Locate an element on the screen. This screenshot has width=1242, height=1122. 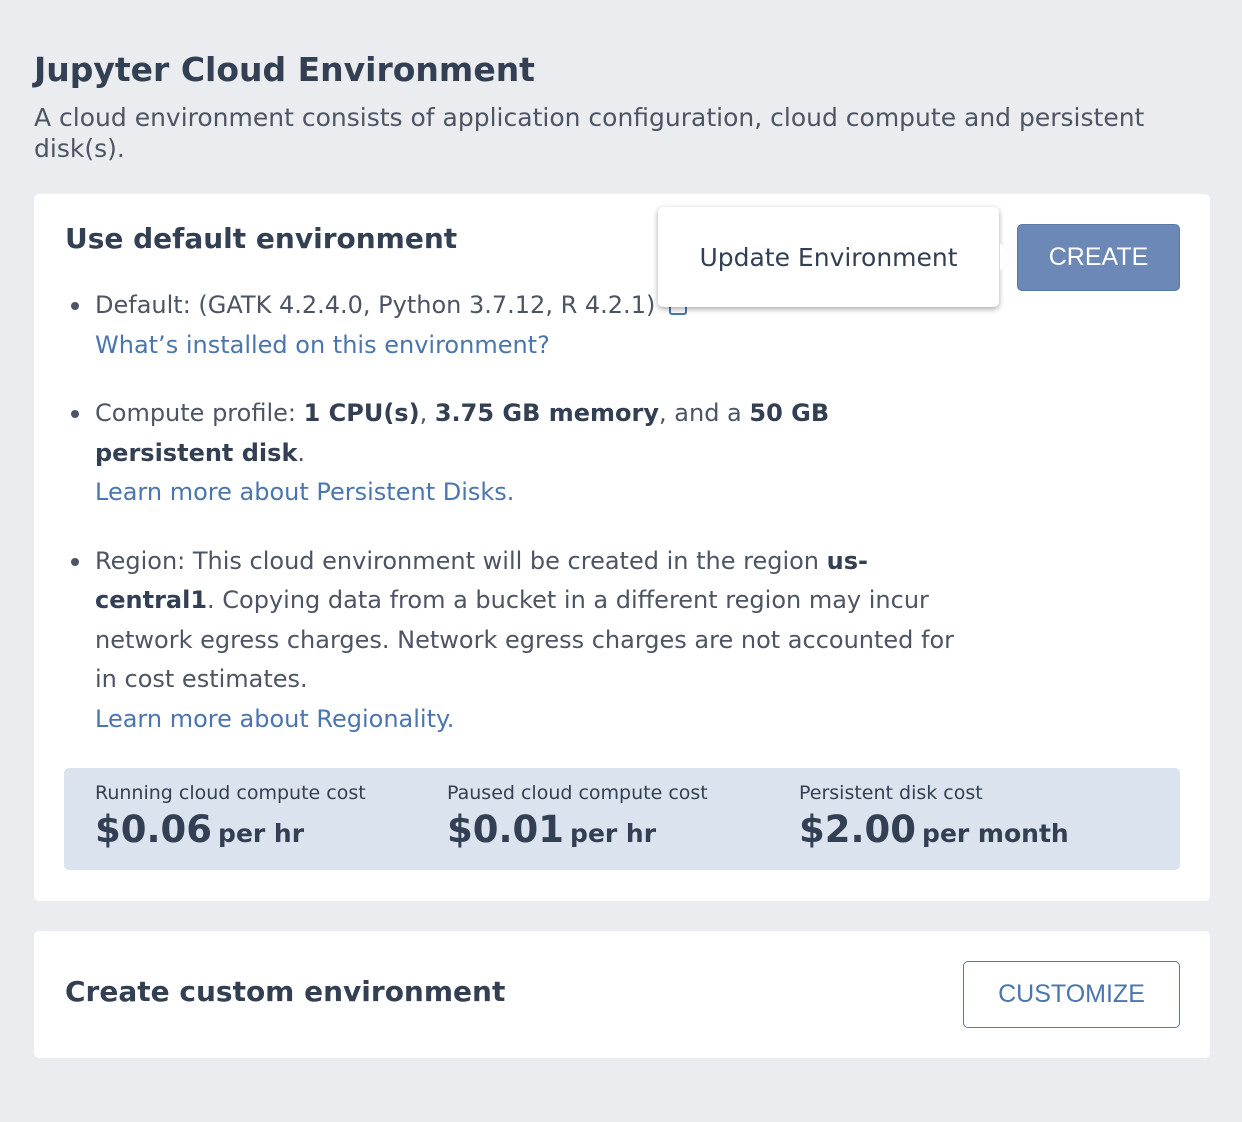
cost-label: Paused cloud compute cost is located at coordinates (577, 793).